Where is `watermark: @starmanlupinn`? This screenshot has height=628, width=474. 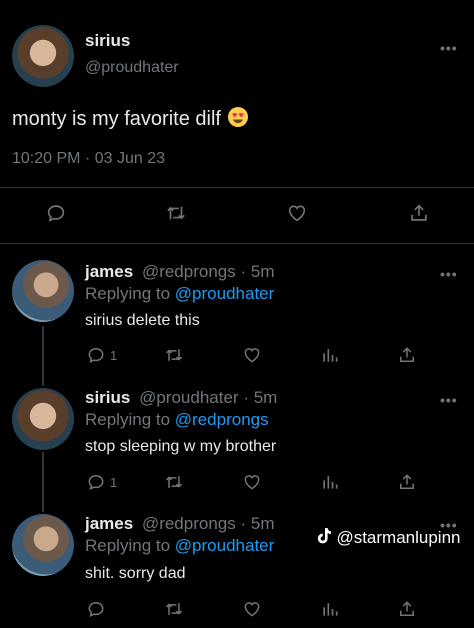 watermark: @starmanlupinn is located at coordinates (388, 537).